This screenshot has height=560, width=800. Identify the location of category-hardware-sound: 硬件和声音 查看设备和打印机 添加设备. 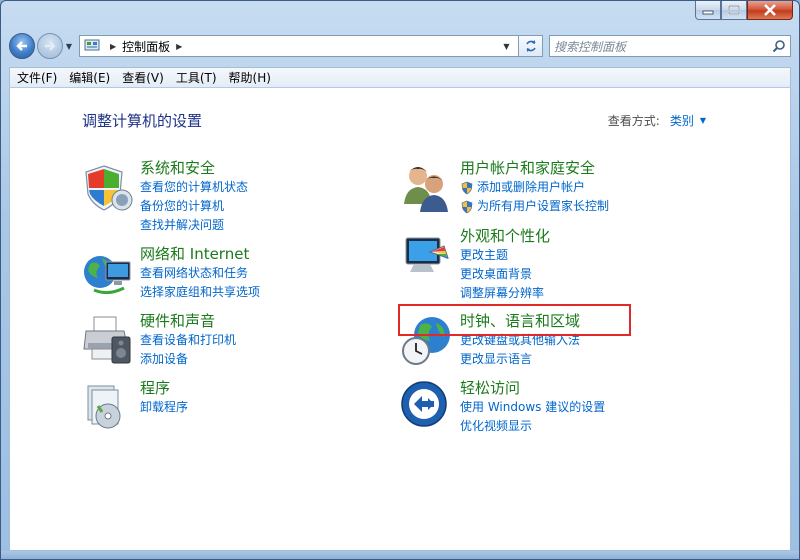
(158, 340).